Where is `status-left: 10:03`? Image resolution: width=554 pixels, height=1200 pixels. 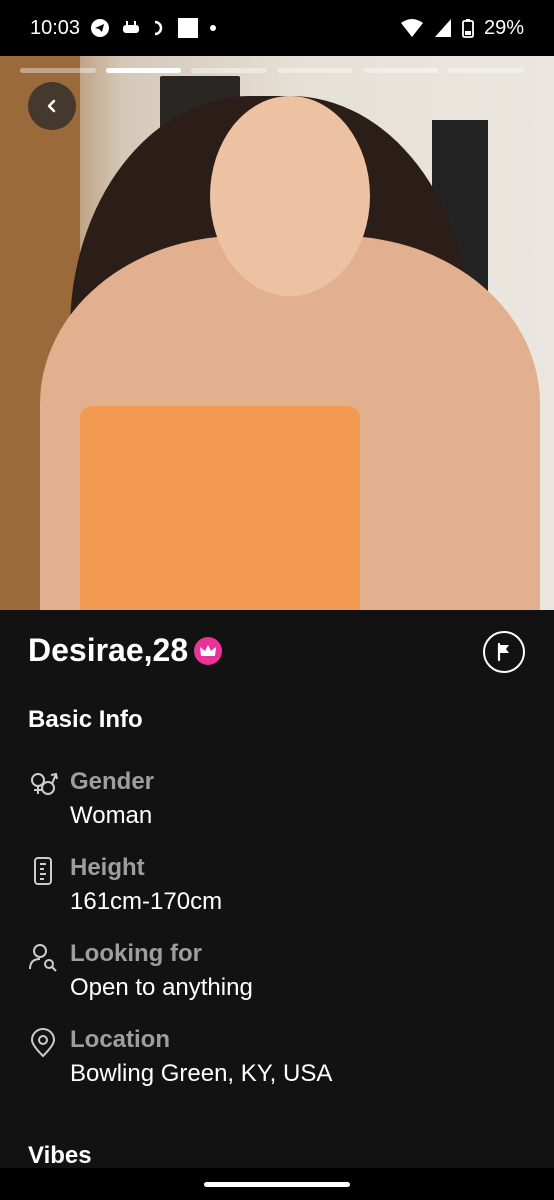
status-left: 10:03 is located at coordinates (124, 28).